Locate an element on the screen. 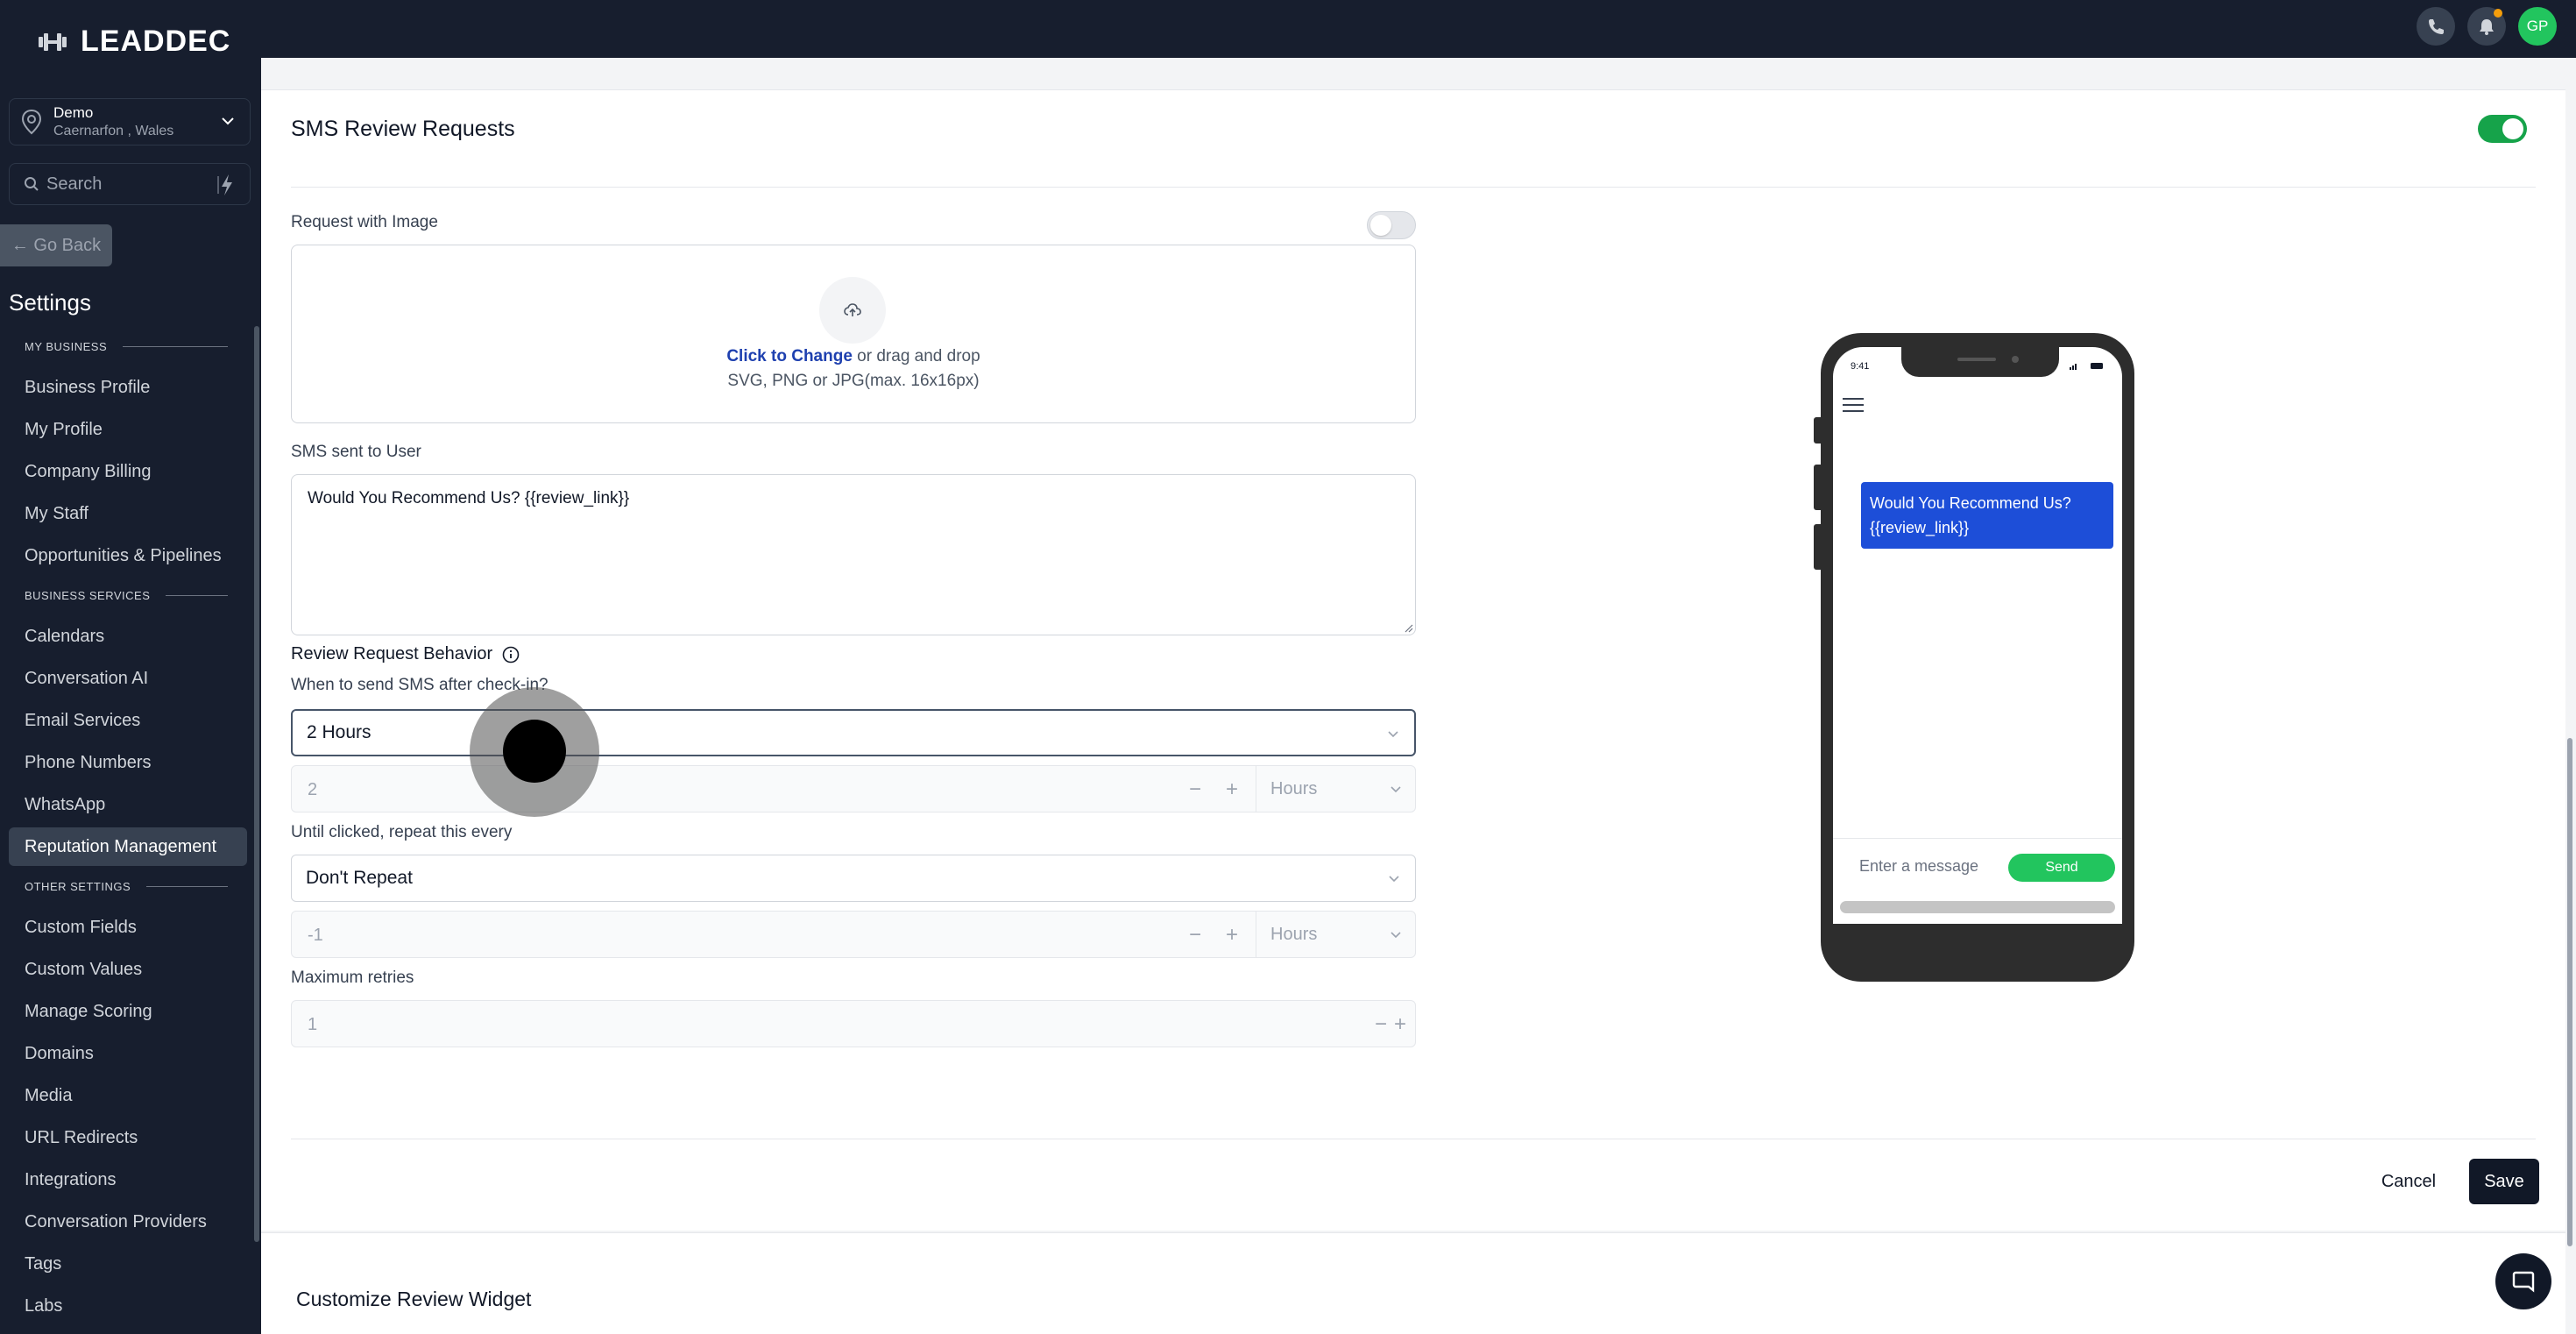 This screenshot has width=2576, height=1334. search-placeholder: Search is located at coordinates (74, 184).